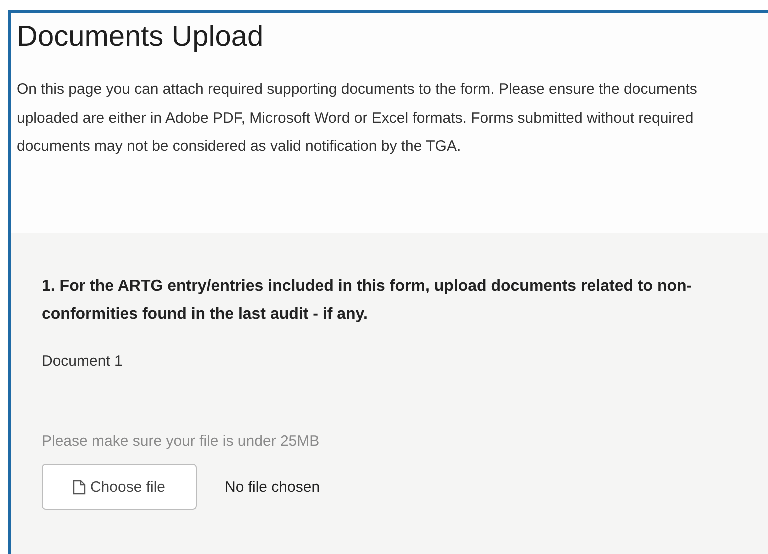  Describe the element at coordinates (79, 487) in the screenshot. I see `file-icon` at that location.